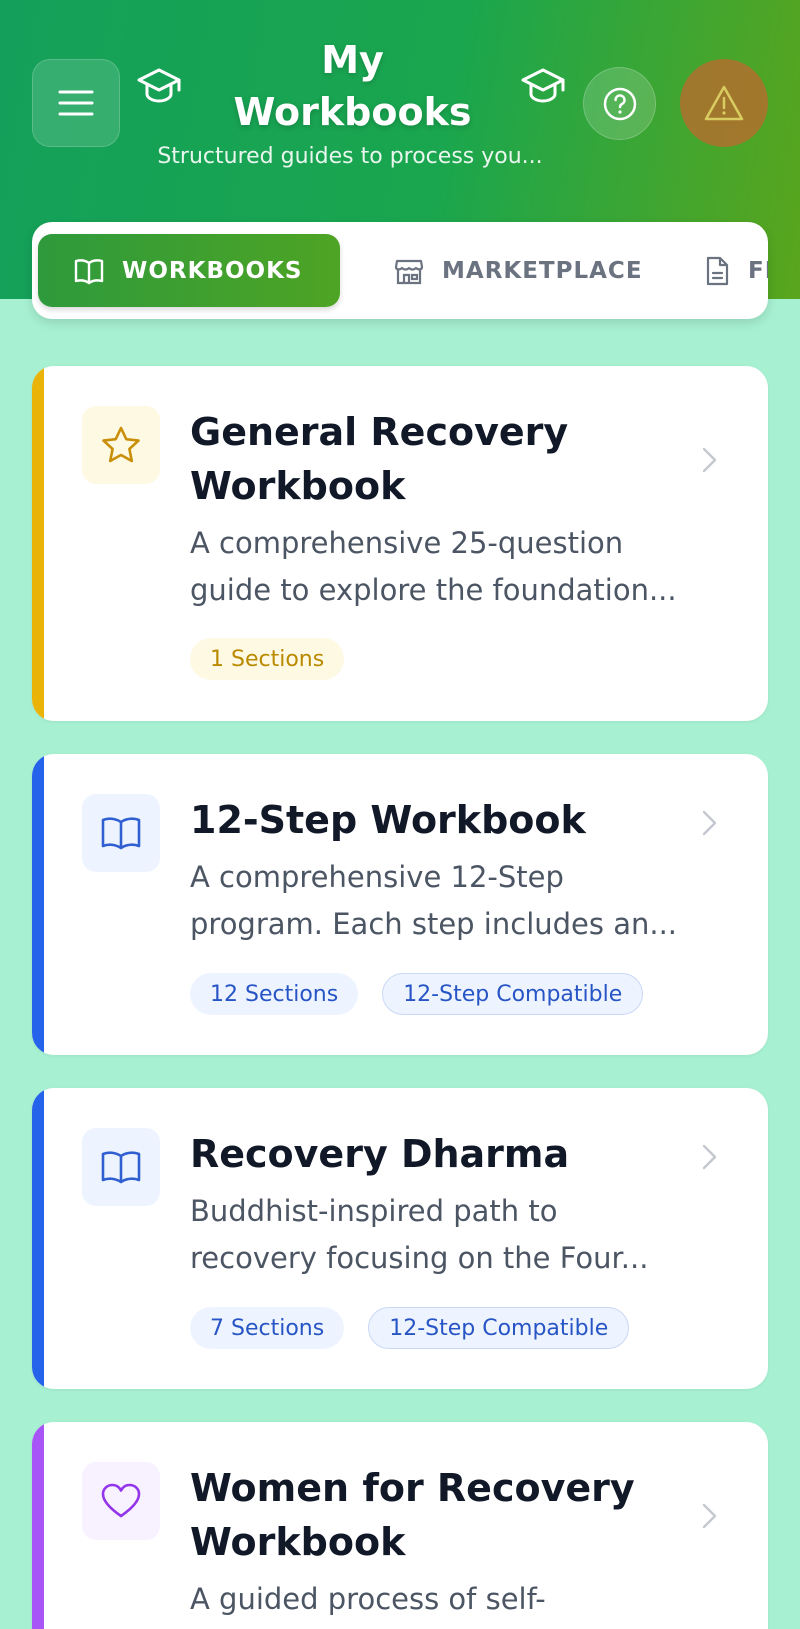  Describe the element at coordinates (212, 270) in the screenshot. I see `tab-workbooks-label: WORKBOOKS` at that location.